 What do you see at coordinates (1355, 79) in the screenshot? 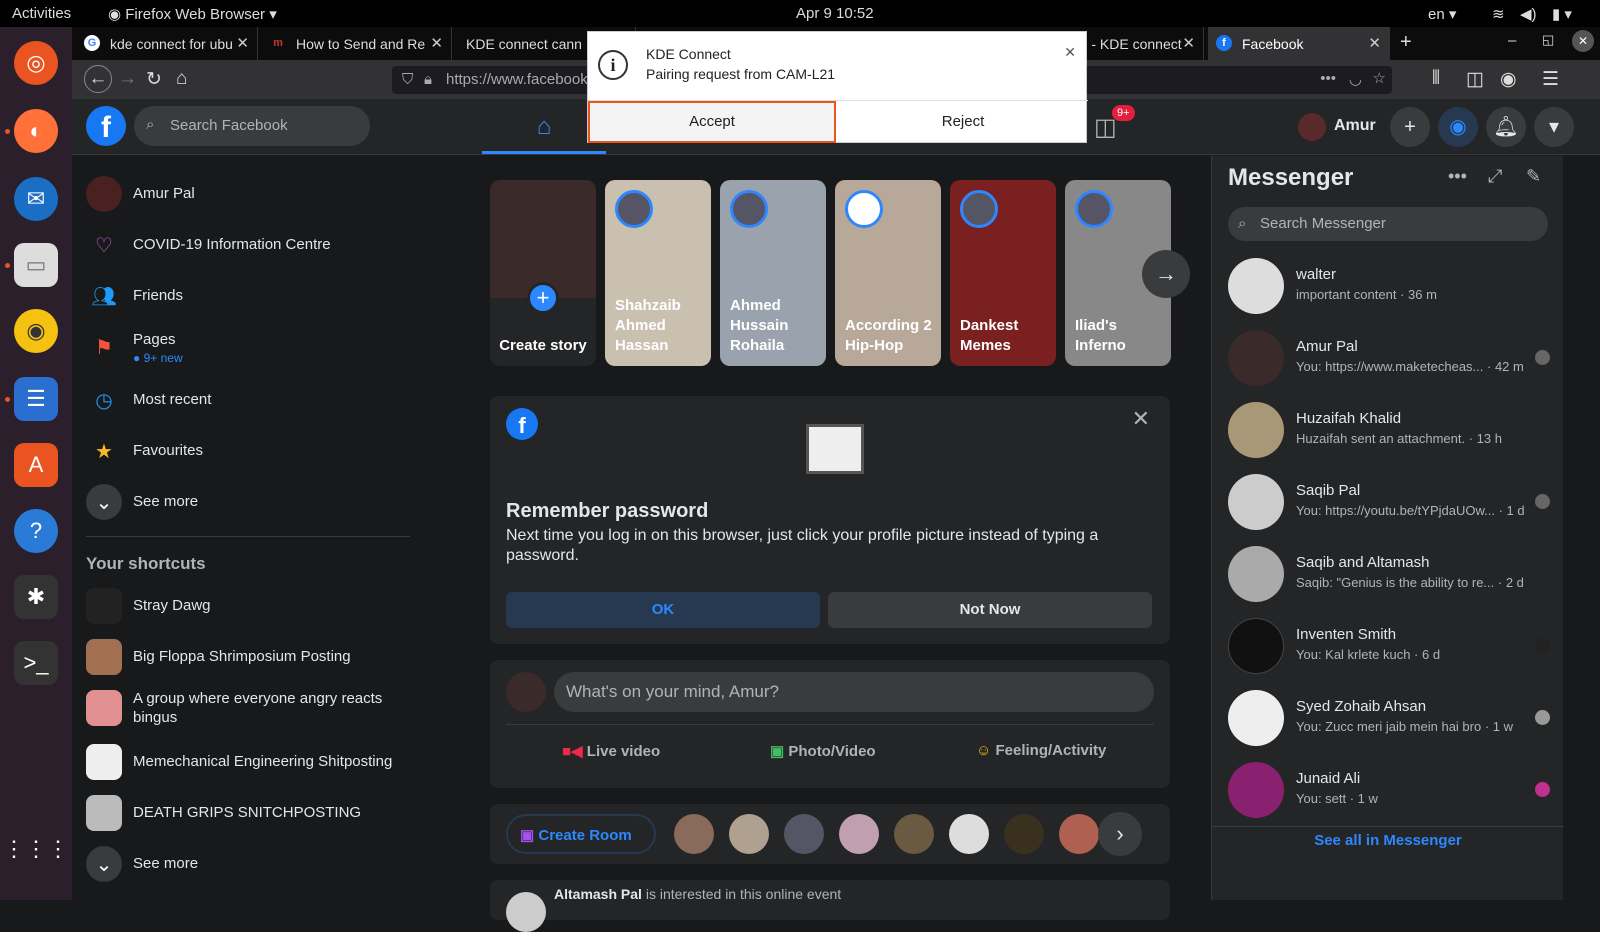
I see `pocket-icon: ◡` at bounding box center [1355, 79].